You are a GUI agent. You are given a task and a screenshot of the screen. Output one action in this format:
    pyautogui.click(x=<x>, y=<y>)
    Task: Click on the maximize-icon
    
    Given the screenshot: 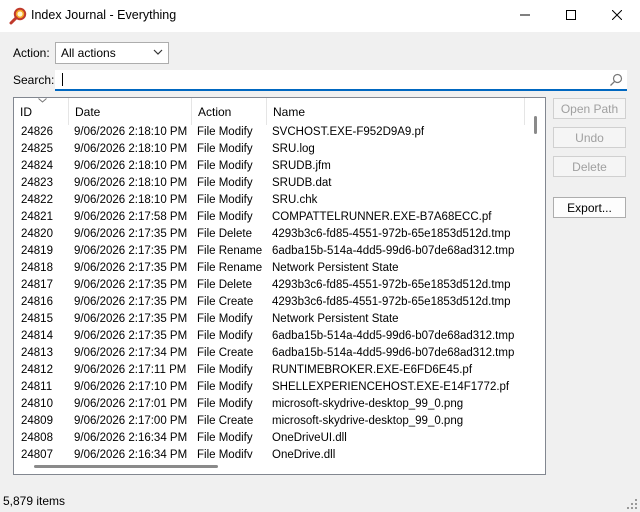 What is the action you would take?
    pyautogui.click(x=571, y=15)
    